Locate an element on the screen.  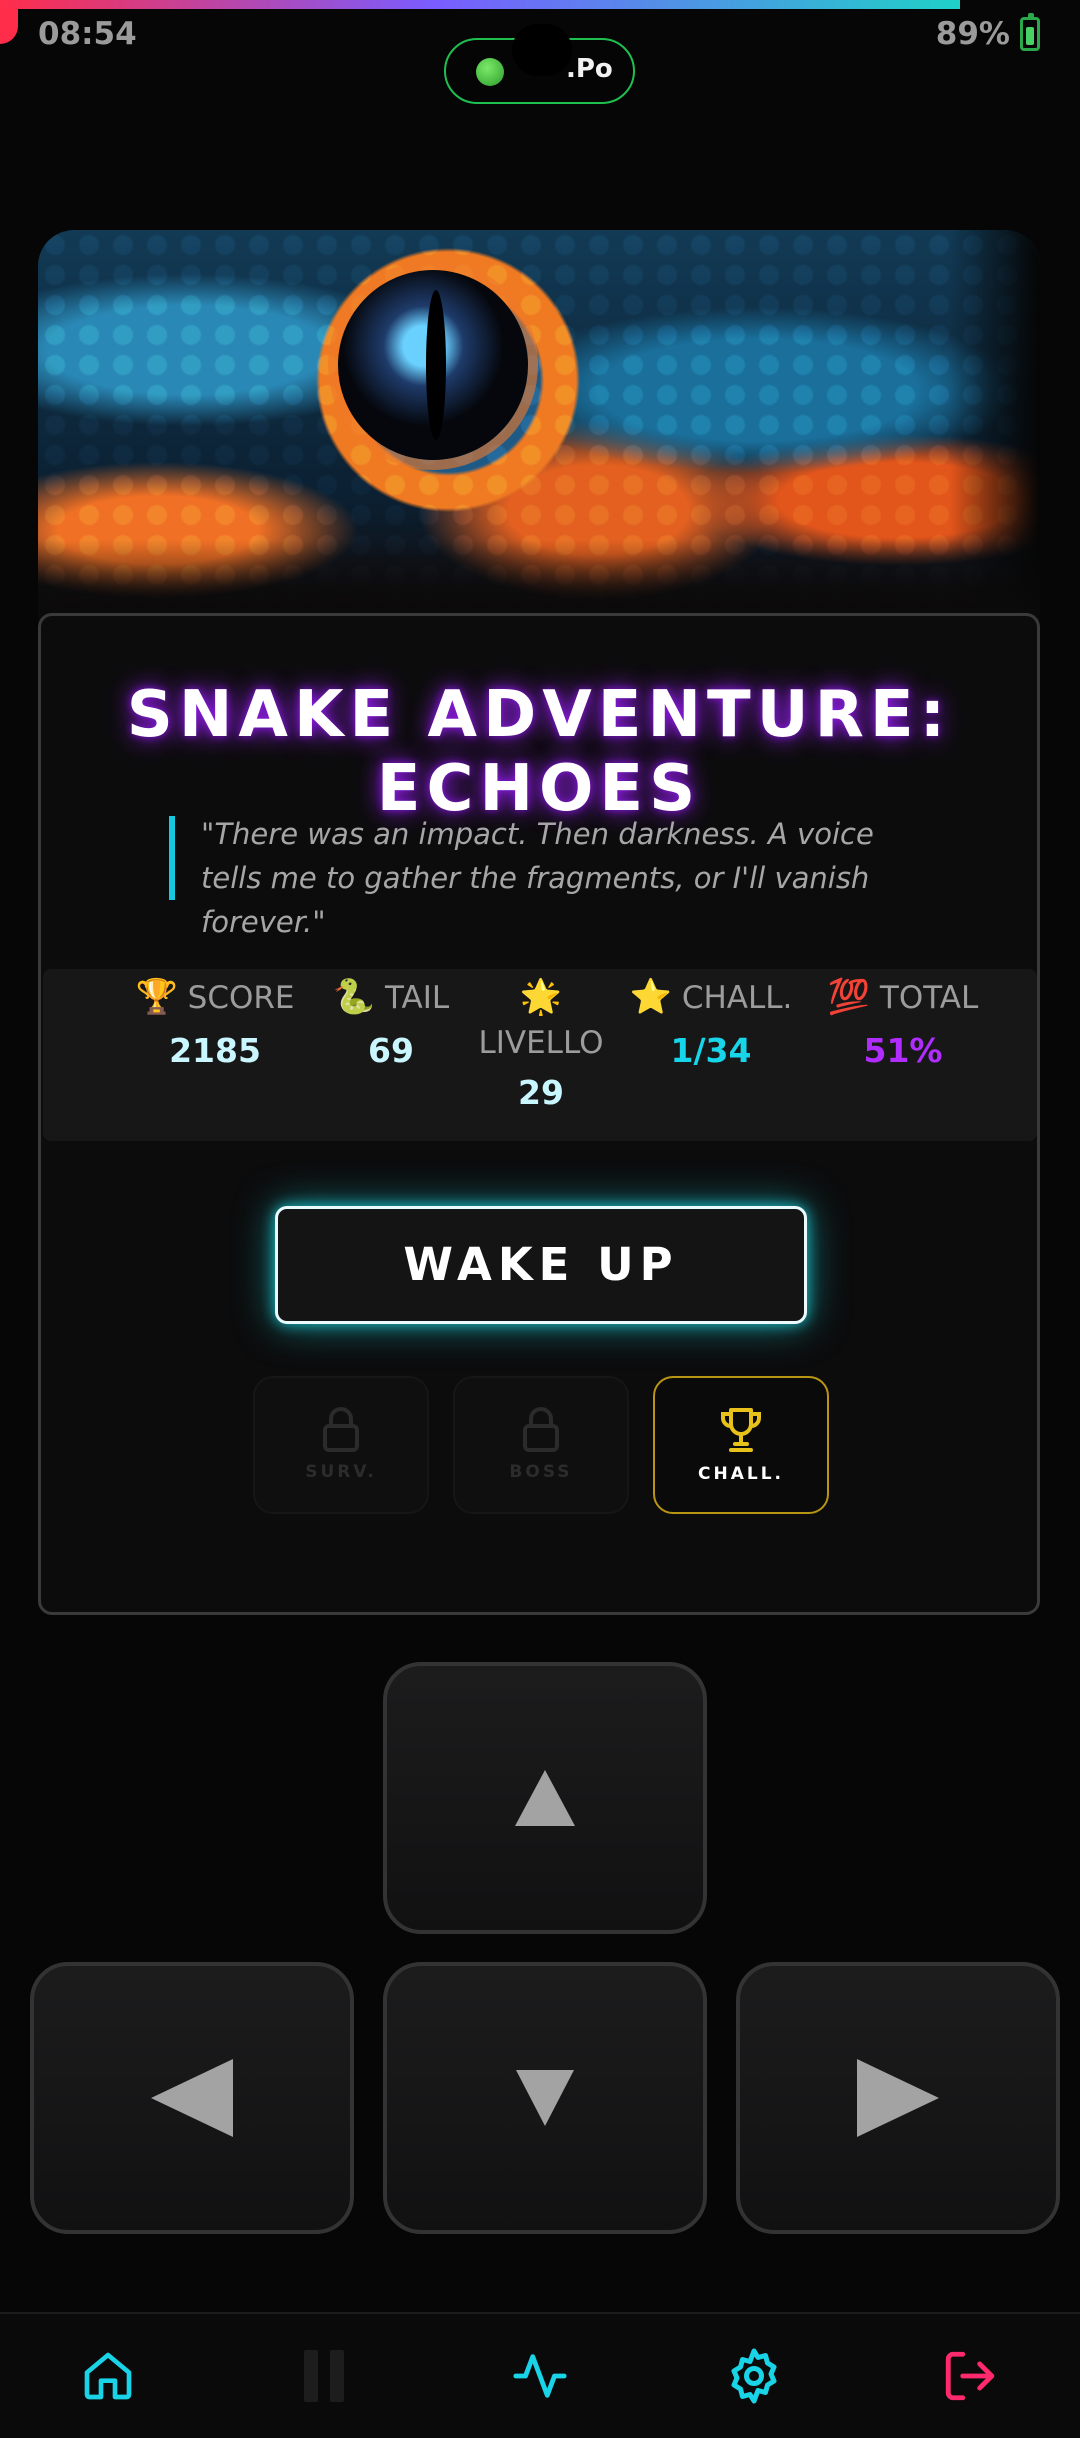
stat-label: LIVELLO is located at coordinates (541, 1043).